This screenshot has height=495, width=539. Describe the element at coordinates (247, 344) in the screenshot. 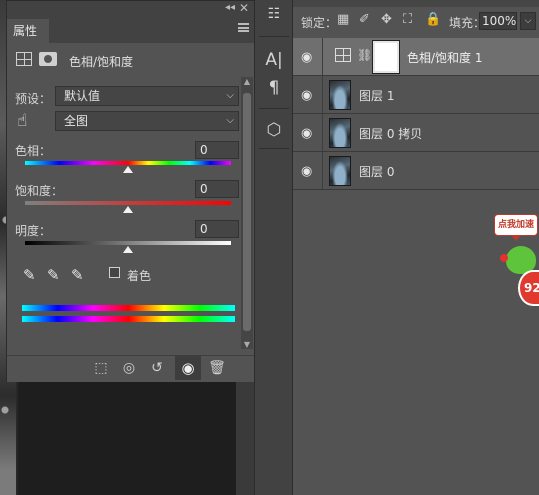

I see `scroll-down-icon: ▼` at that location.